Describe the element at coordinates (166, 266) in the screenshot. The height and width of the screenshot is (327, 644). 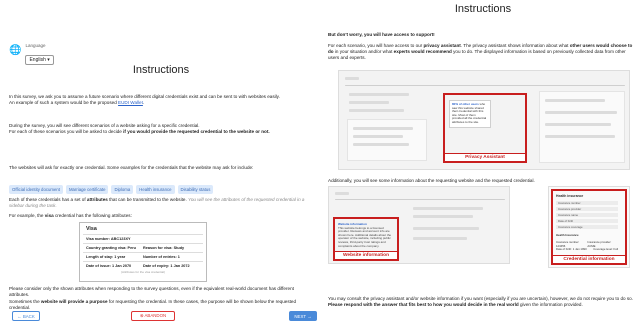
I see `visa-date-expiry: Date of expiry: 1 Jan 2072` at that location.